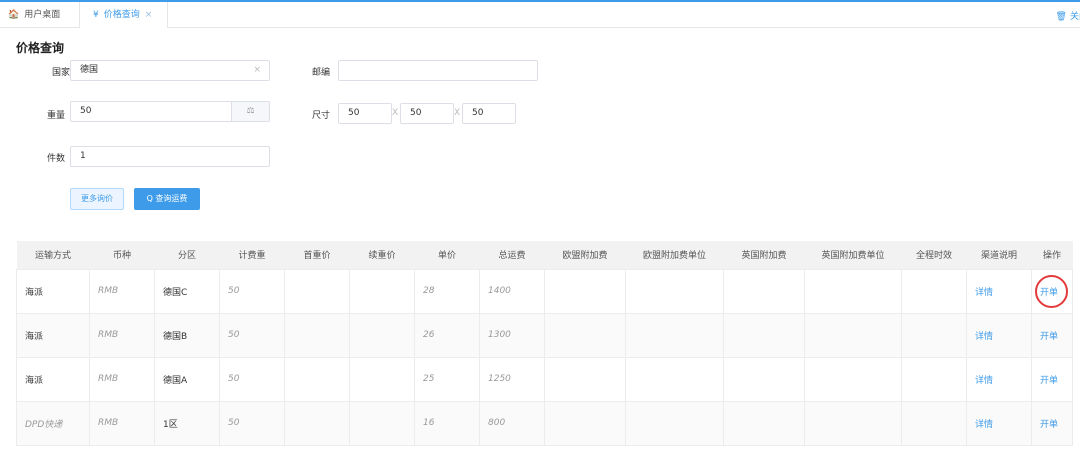 This screenshot has height=457, width=1080. Describe the element at coordinates (999, 255) in the screenshot. I see `column-header: 渠道说明` at that location.